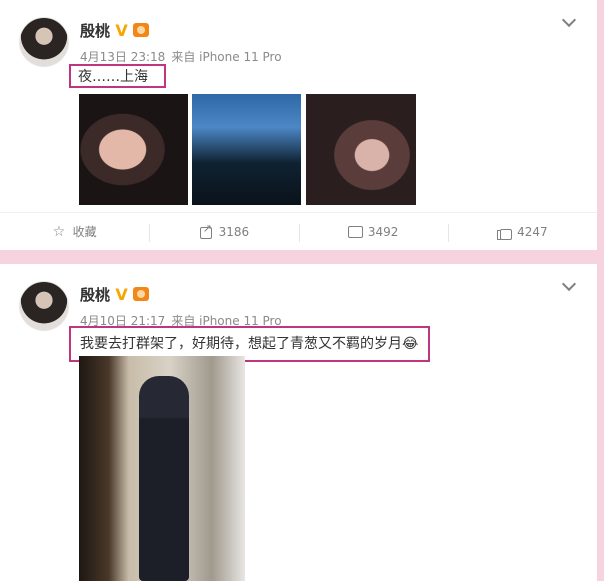  What do you see at coordinates (383, 231) in the screenshot?
I see `comment-count: 3492` at bounding box center [383, 231].